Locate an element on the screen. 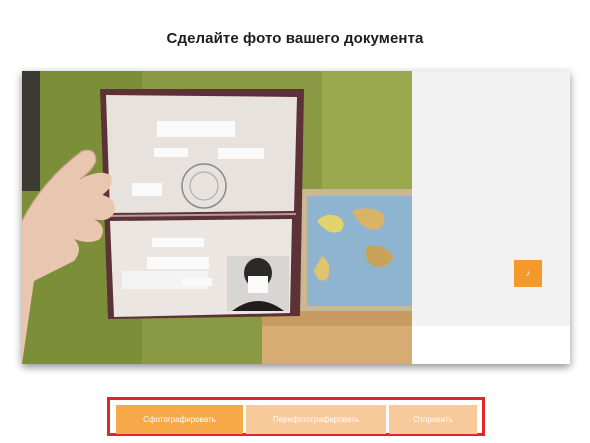 The width and height of the screenshot is (590, 443). take-photo-button: Сфотографировать is located at coordinates (179, 419).